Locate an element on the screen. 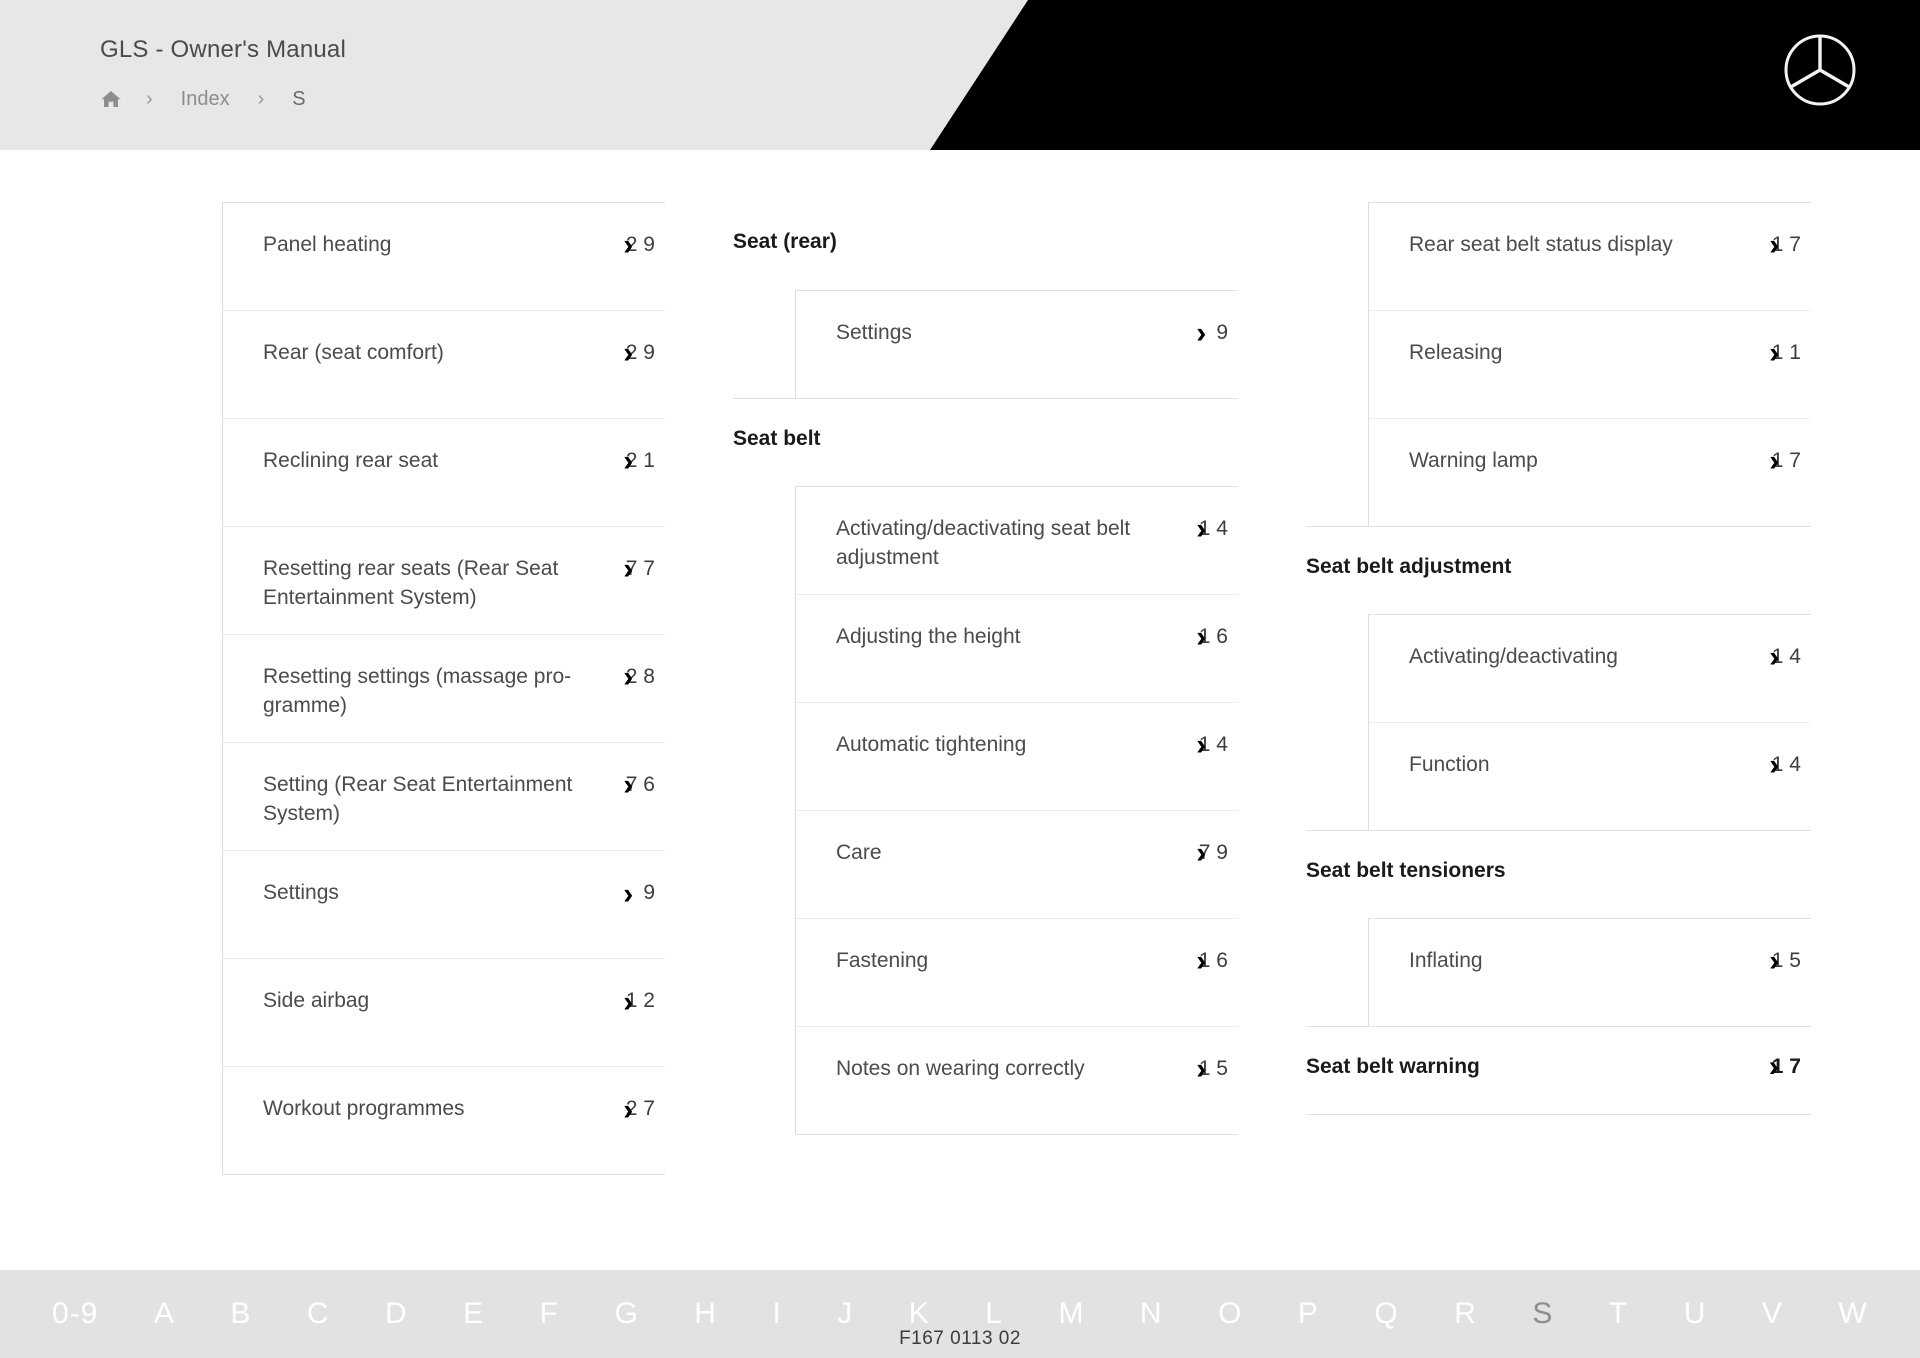 The height and width of the screenshot is (1358, 1920). document-code: F167 0113 02 is located at coordinates (960, 1338).